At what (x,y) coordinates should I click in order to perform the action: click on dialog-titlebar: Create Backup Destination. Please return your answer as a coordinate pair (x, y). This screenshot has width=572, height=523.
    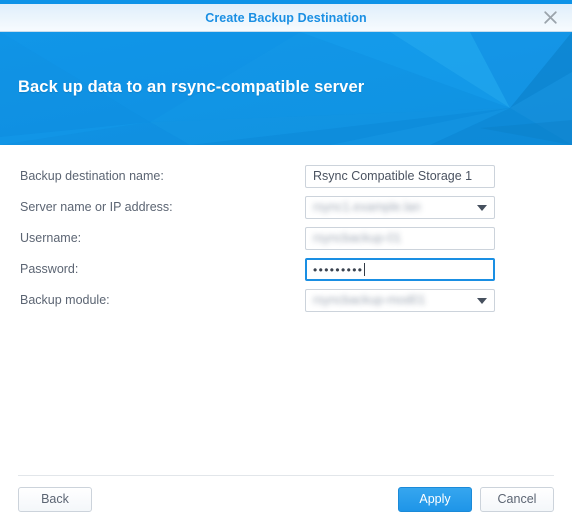
    Looking at the image, I should click on (286, 18).